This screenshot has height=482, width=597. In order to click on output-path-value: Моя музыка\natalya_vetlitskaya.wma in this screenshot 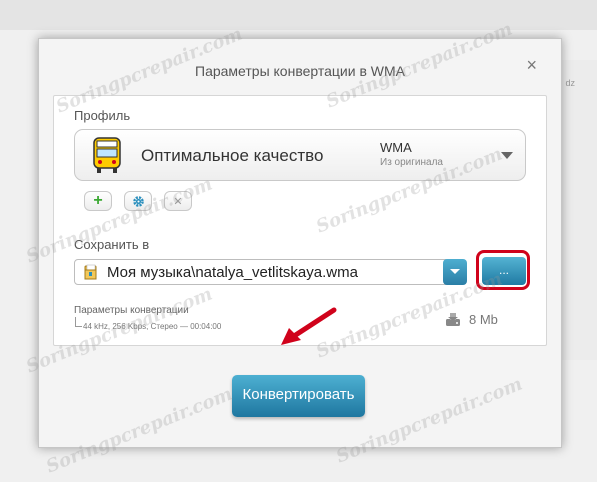, I will do `click(232, 272)`.